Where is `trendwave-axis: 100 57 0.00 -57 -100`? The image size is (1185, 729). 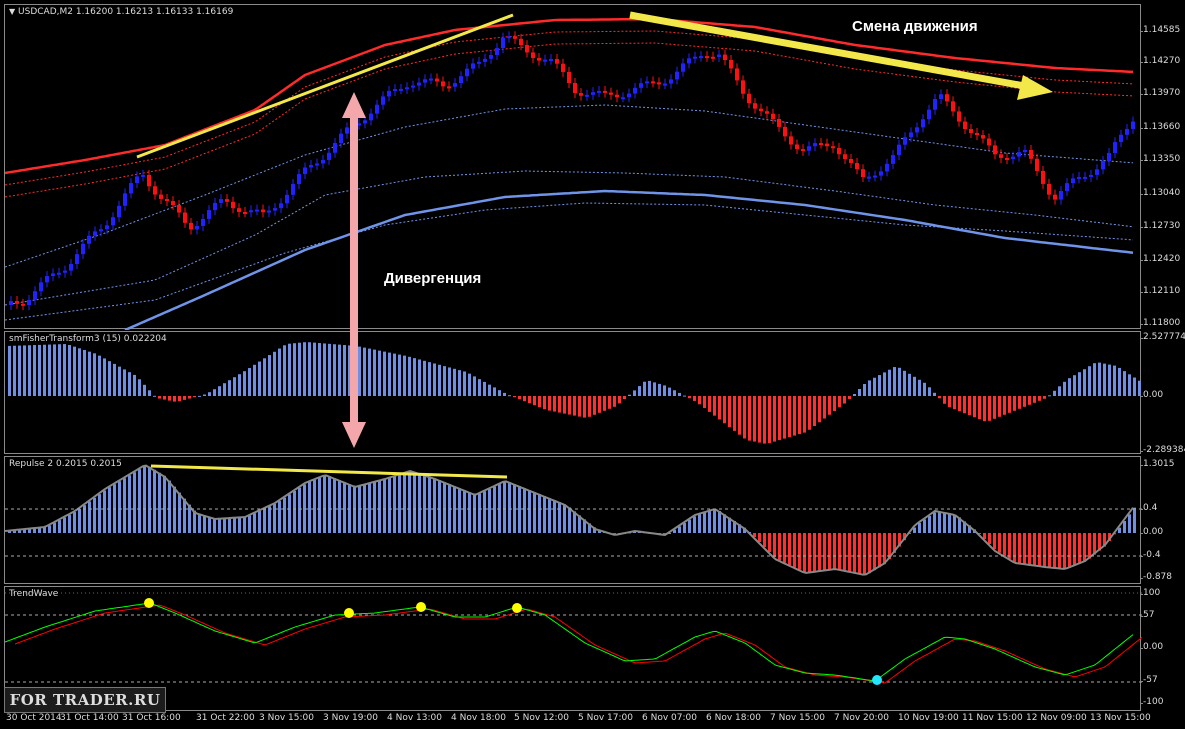 trendwave-axis: 100 57 0.00 -57 -100 is located at coordinates (1162, 648).